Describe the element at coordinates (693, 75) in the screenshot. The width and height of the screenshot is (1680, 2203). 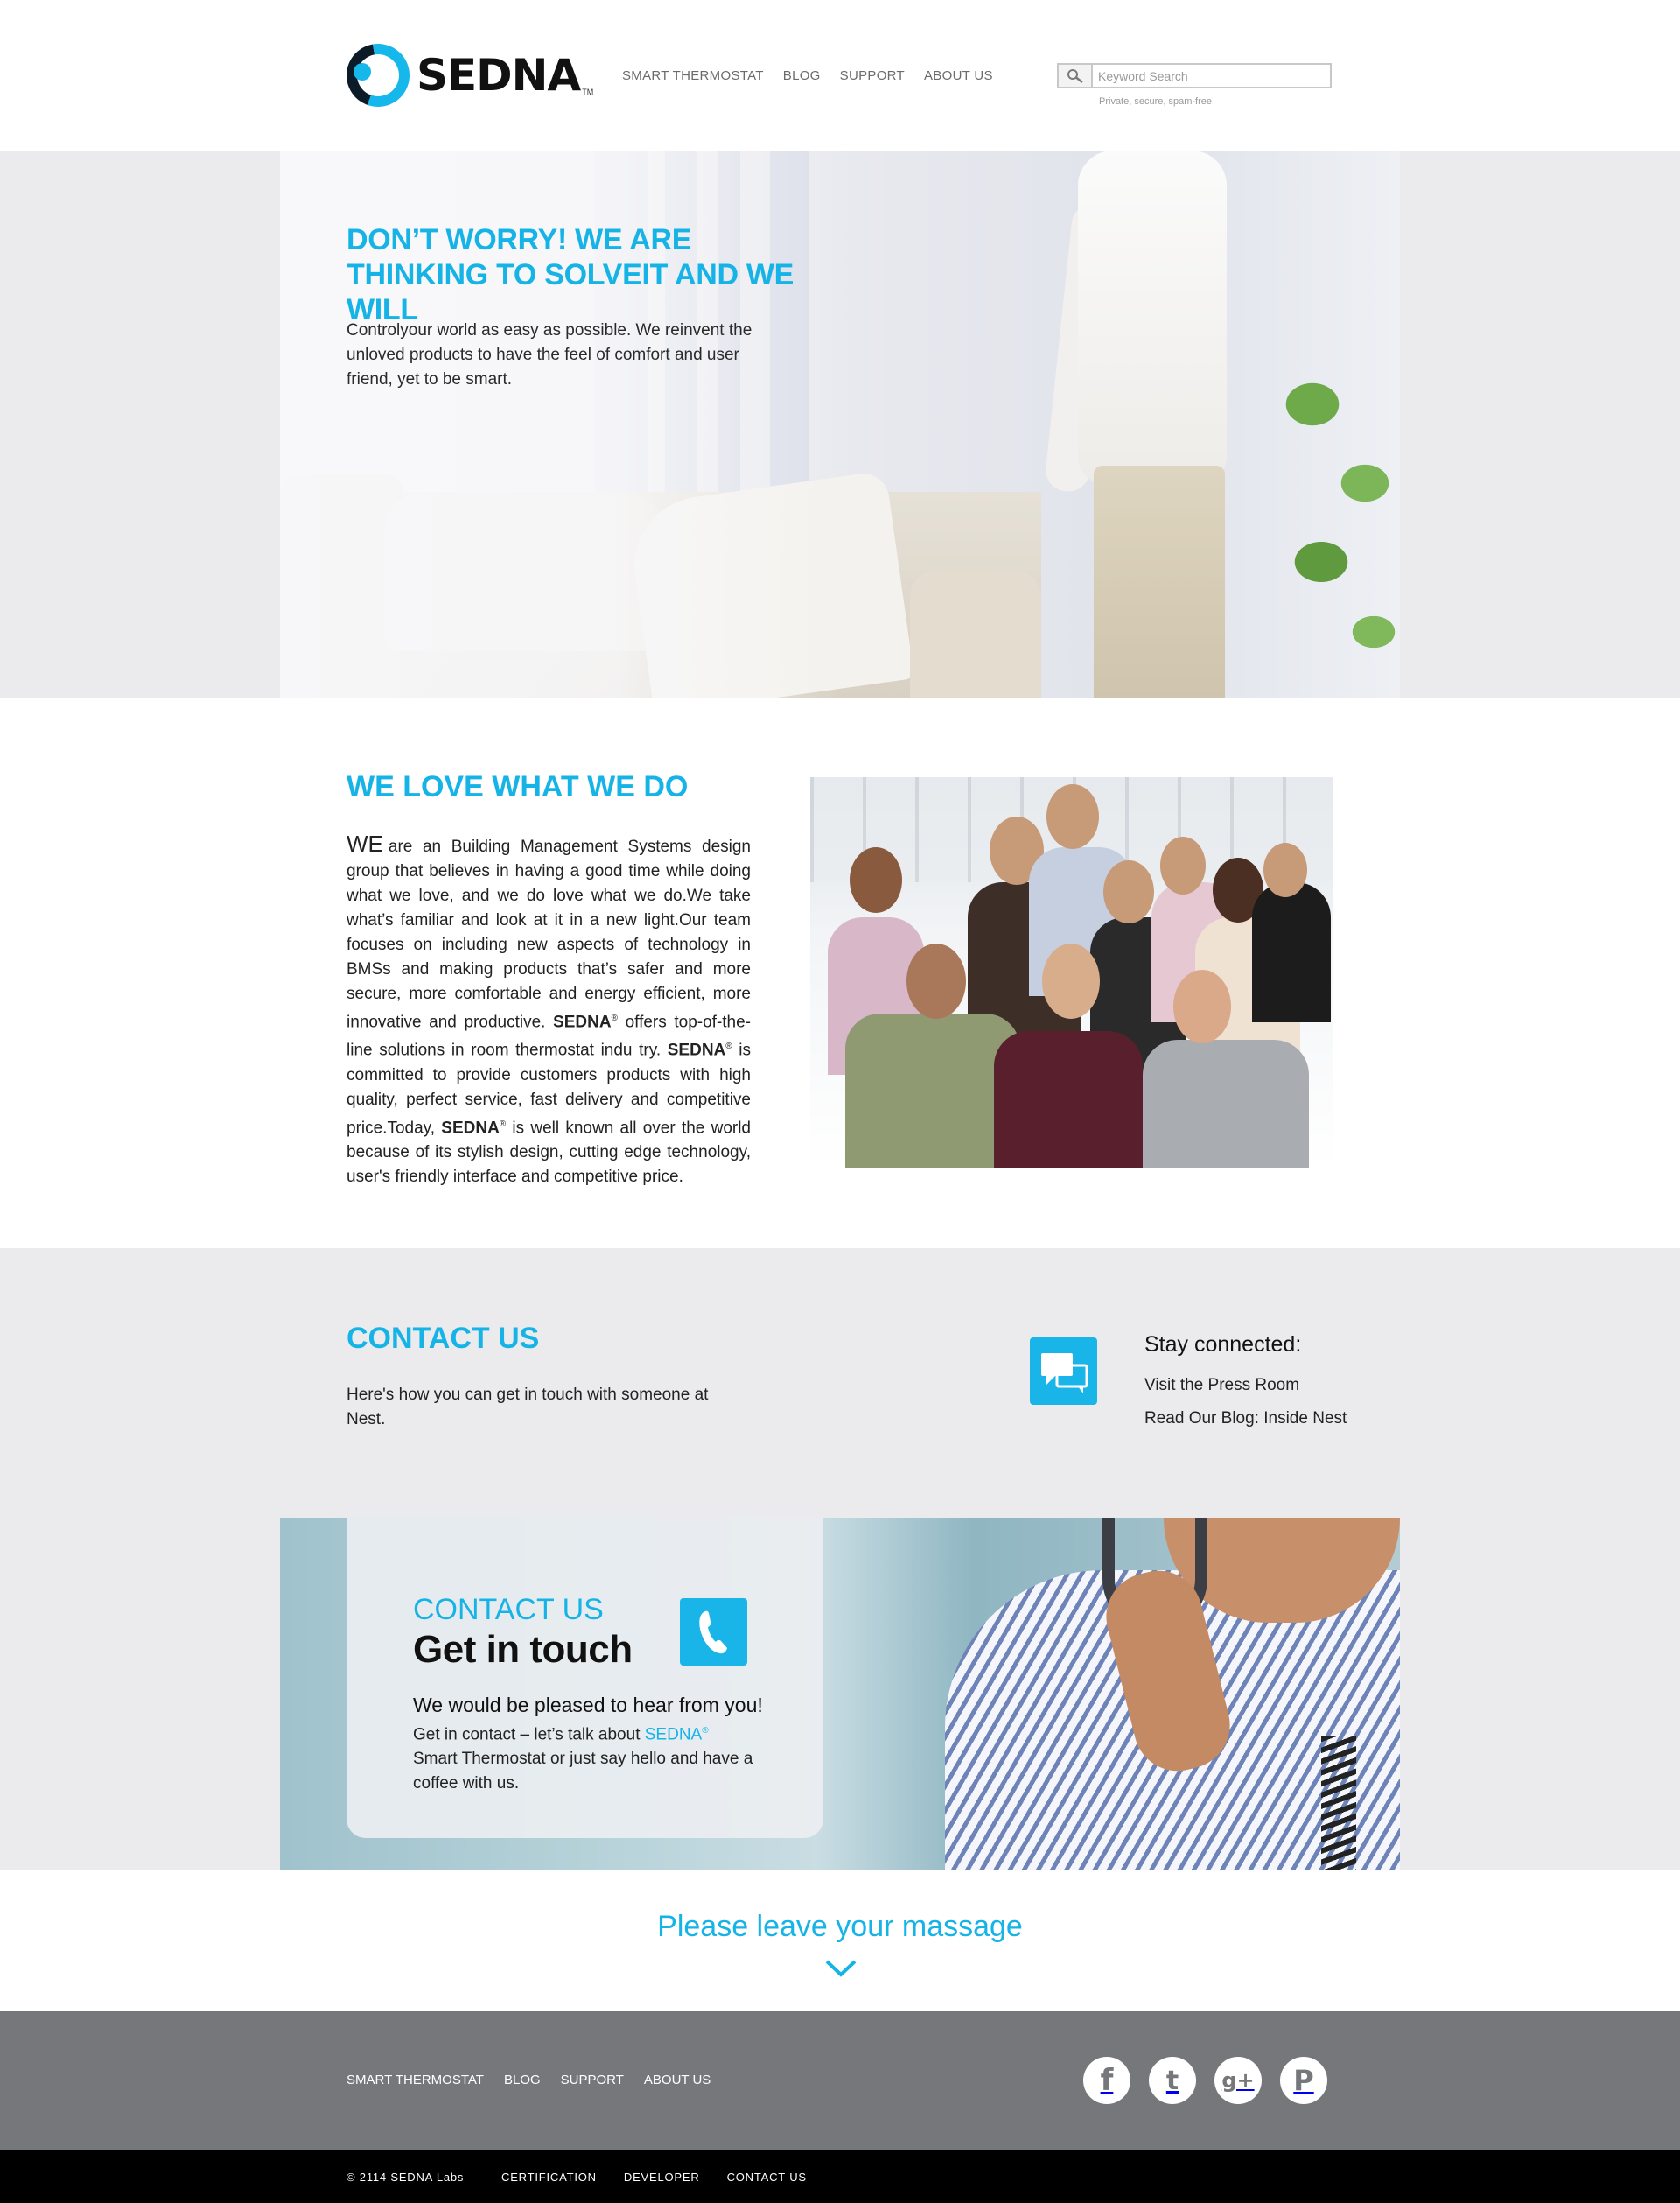
I see `nav-smart-thermostat: SMART THERMOSTAT` at that location.